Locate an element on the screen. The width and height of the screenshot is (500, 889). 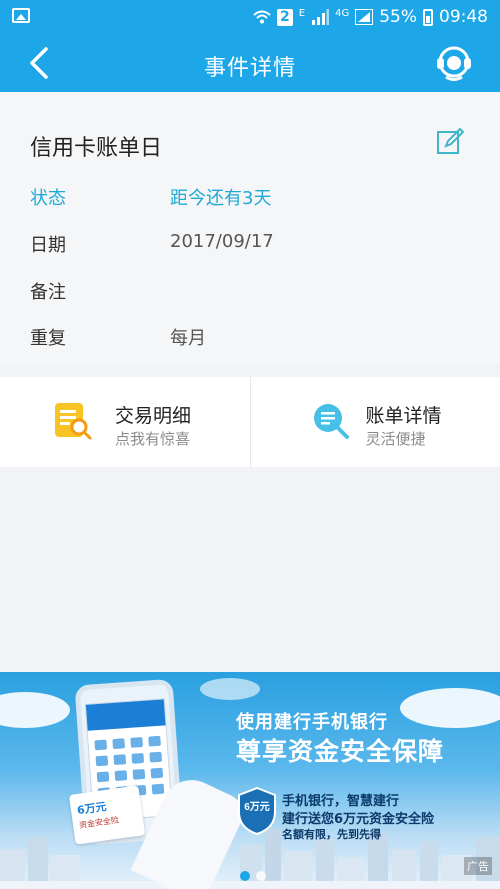
date-row: 日期 2017/09/17 is located at coordinates (152, 244).